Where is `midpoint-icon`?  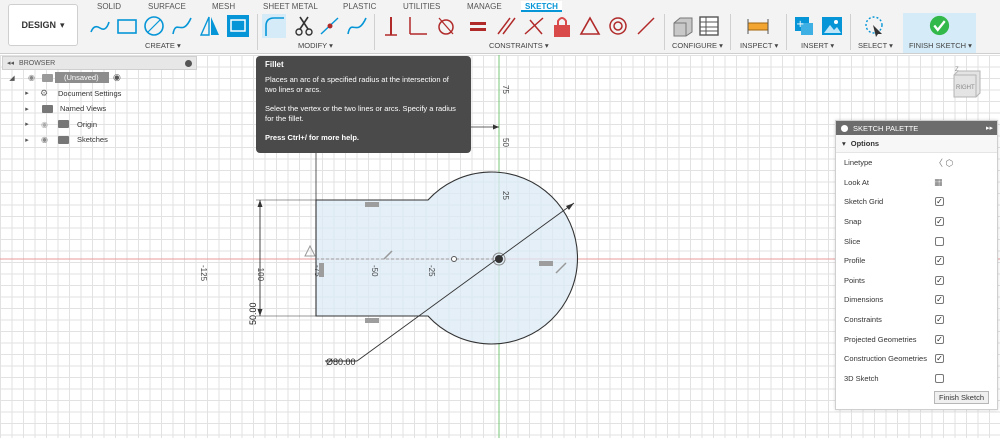
midpoint-icon is located at coordinates (590, 26).